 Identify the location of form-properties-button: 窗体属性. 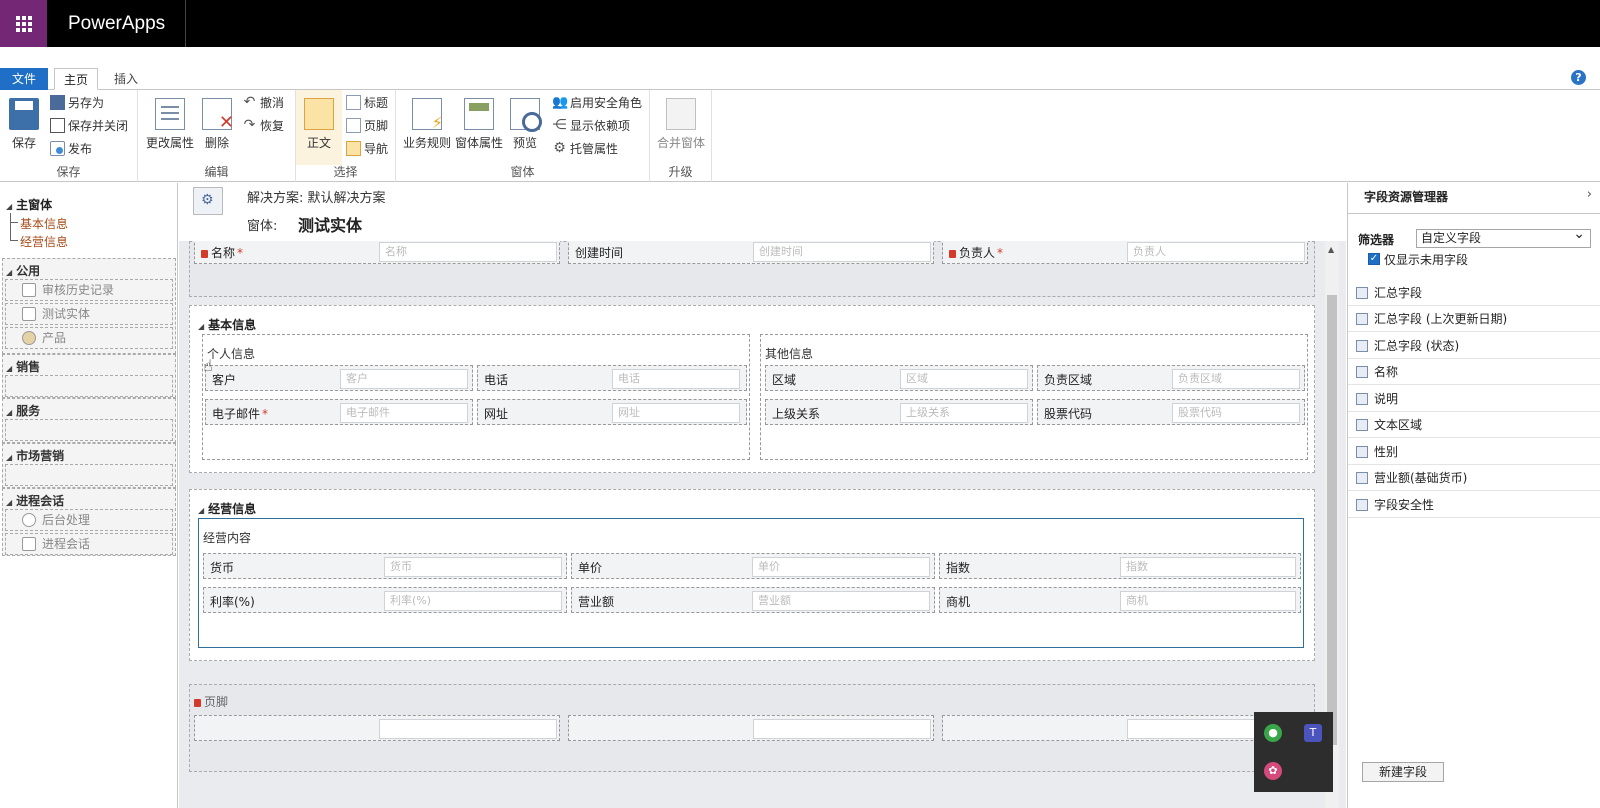
(479, 124).